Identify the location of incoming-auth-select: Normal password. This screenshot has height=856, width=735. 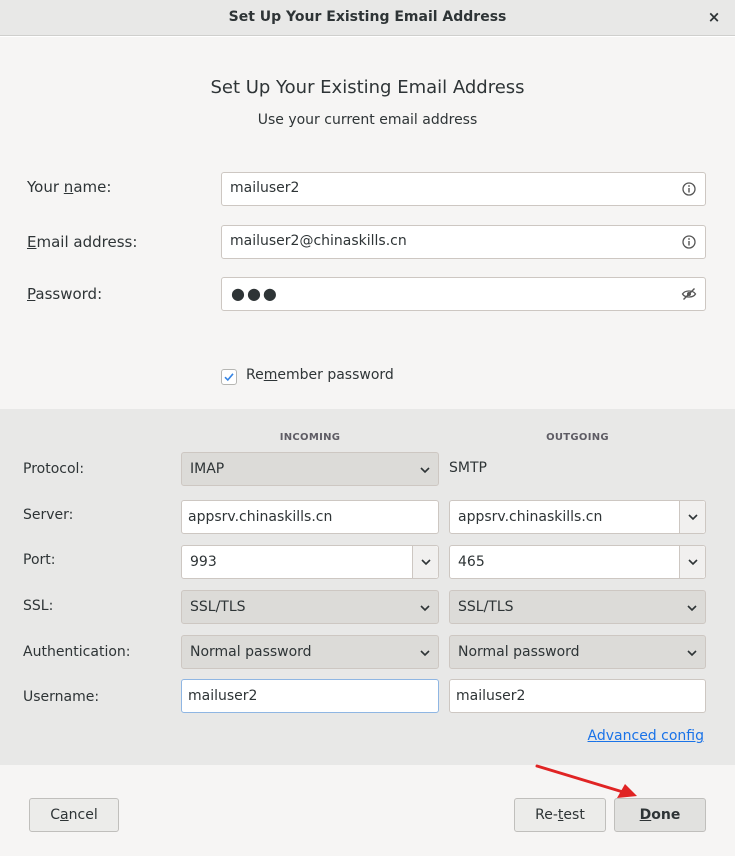
(310, 652).